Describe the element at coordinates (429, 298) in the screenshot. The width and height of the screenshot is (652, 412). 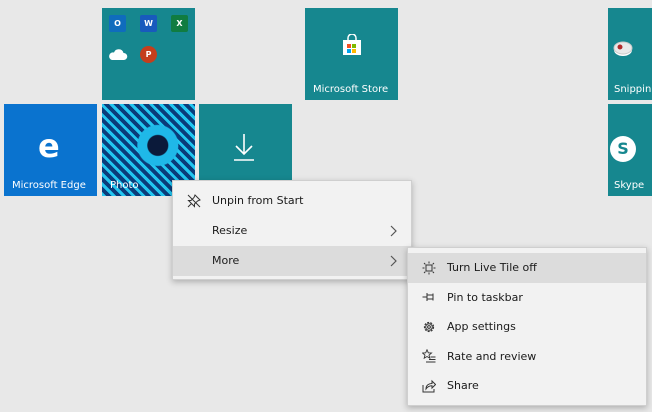
I see `pin-icon` at that location.